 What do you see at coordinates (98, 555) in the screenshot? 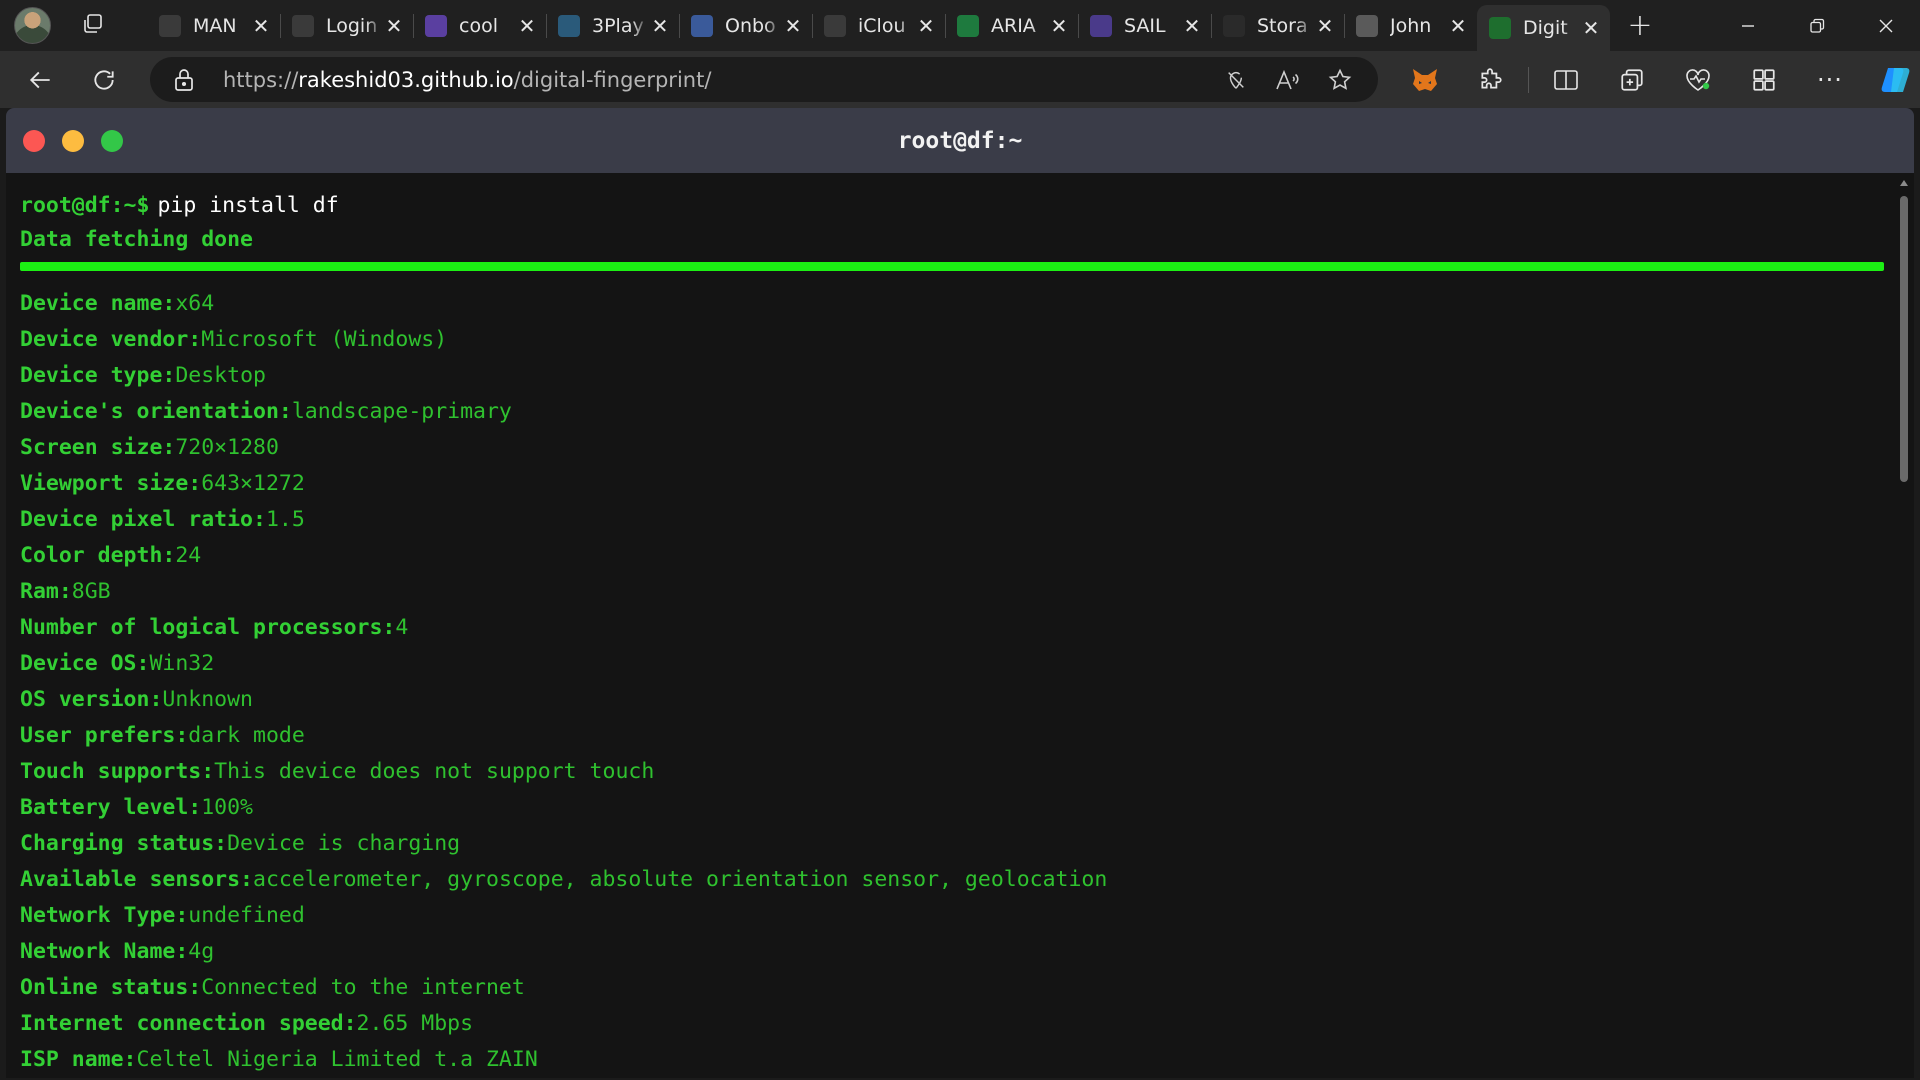
I see `info-key: Color depth:` at bounding box center [98, 555].